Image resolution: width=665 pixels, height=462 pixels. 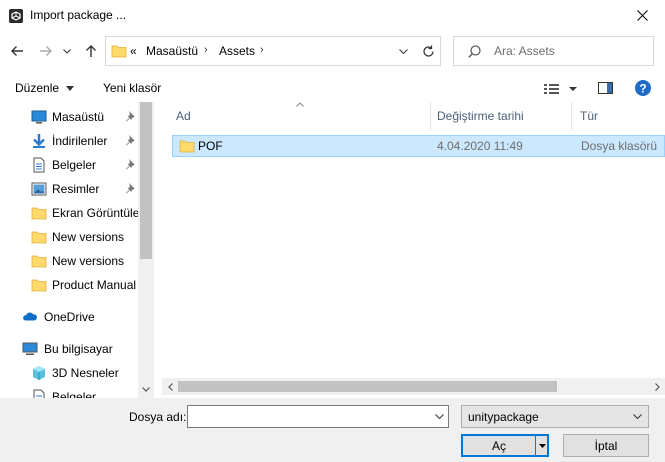 I want to click on sidebar-item-label: Bu bilgisayar, so click(x=78, y=349).